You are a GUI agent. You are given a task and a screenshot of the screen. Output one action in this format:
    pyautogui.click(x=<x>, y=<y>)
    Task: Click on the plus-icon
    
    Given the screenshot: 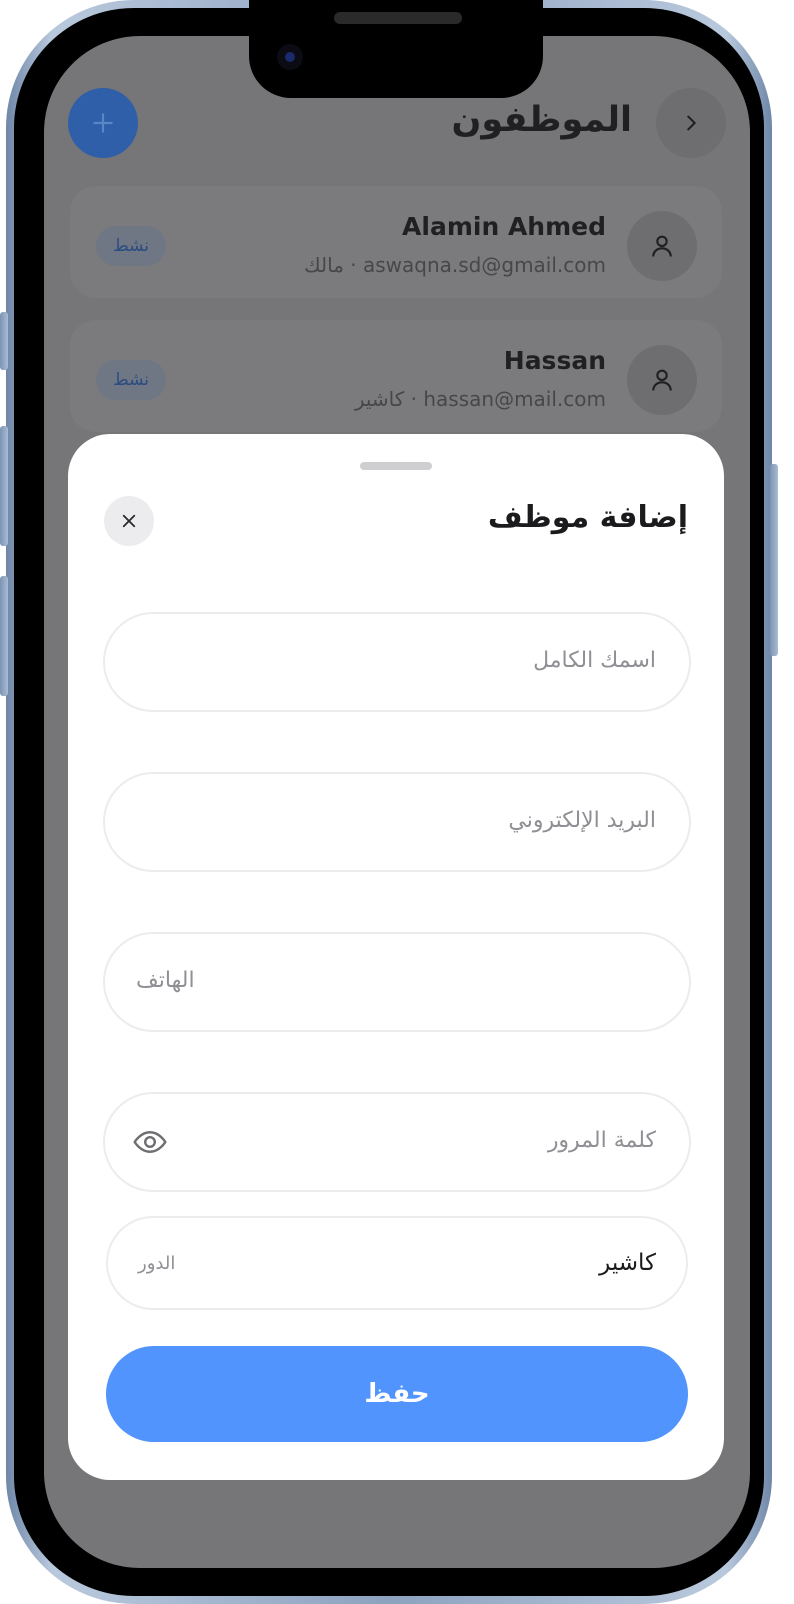 What is the action you would take?
    pyautogui.click(x=103, y=123)
    